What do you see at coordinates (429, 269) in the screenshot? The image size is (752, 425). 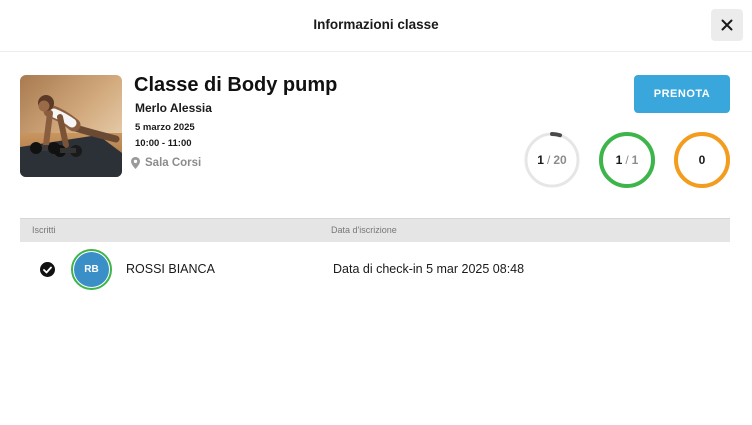 I see `checkin-date: Data di check-in 5 mar 2025 08:48` at bounding box center [429, 269].